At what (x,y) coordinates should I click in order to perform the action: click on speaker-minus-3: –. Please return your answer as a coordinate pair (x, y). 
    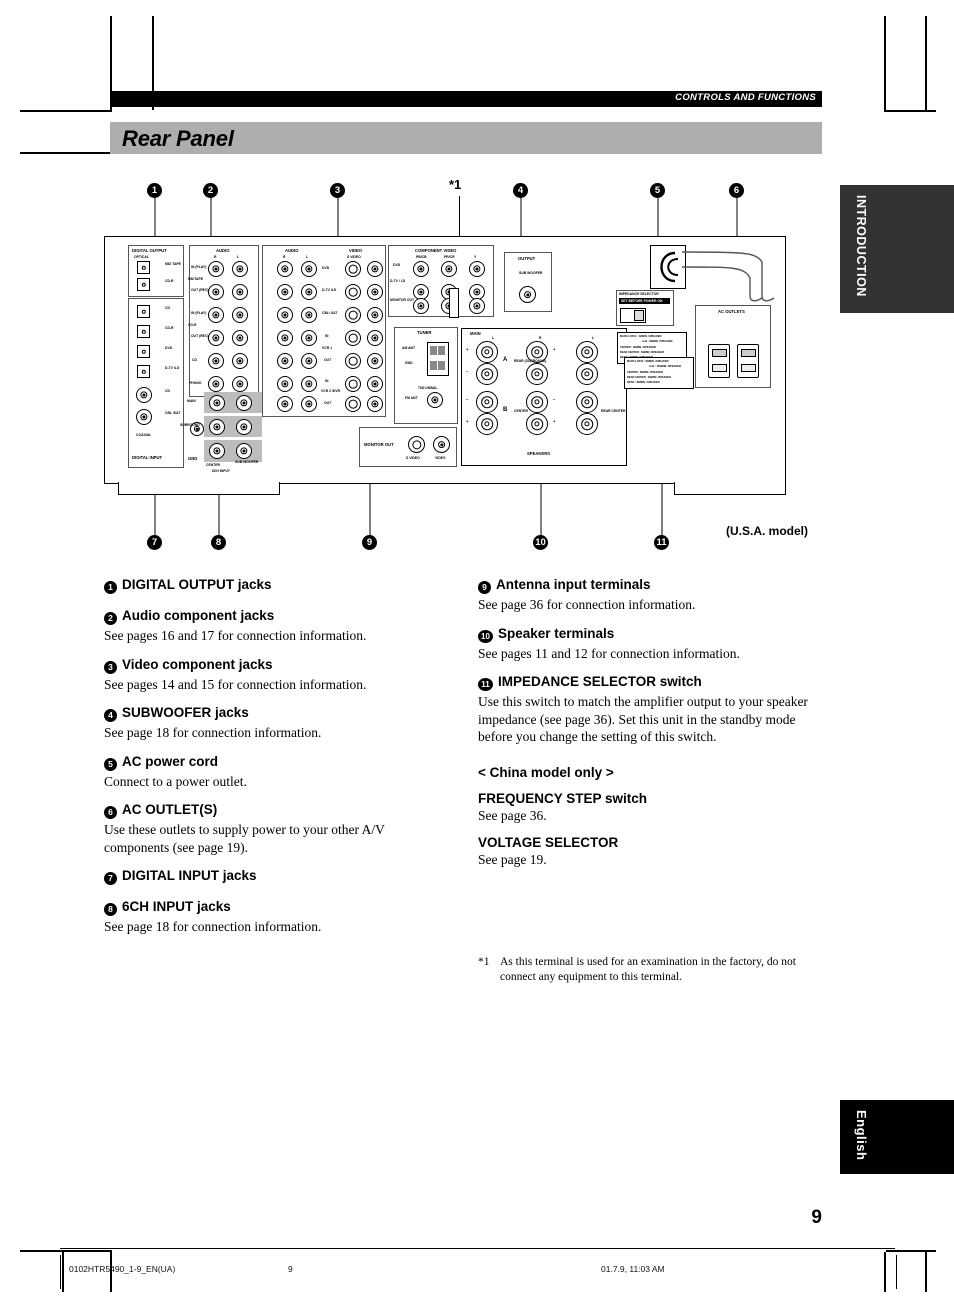
    Looking at the image, I should click on (554, 399).